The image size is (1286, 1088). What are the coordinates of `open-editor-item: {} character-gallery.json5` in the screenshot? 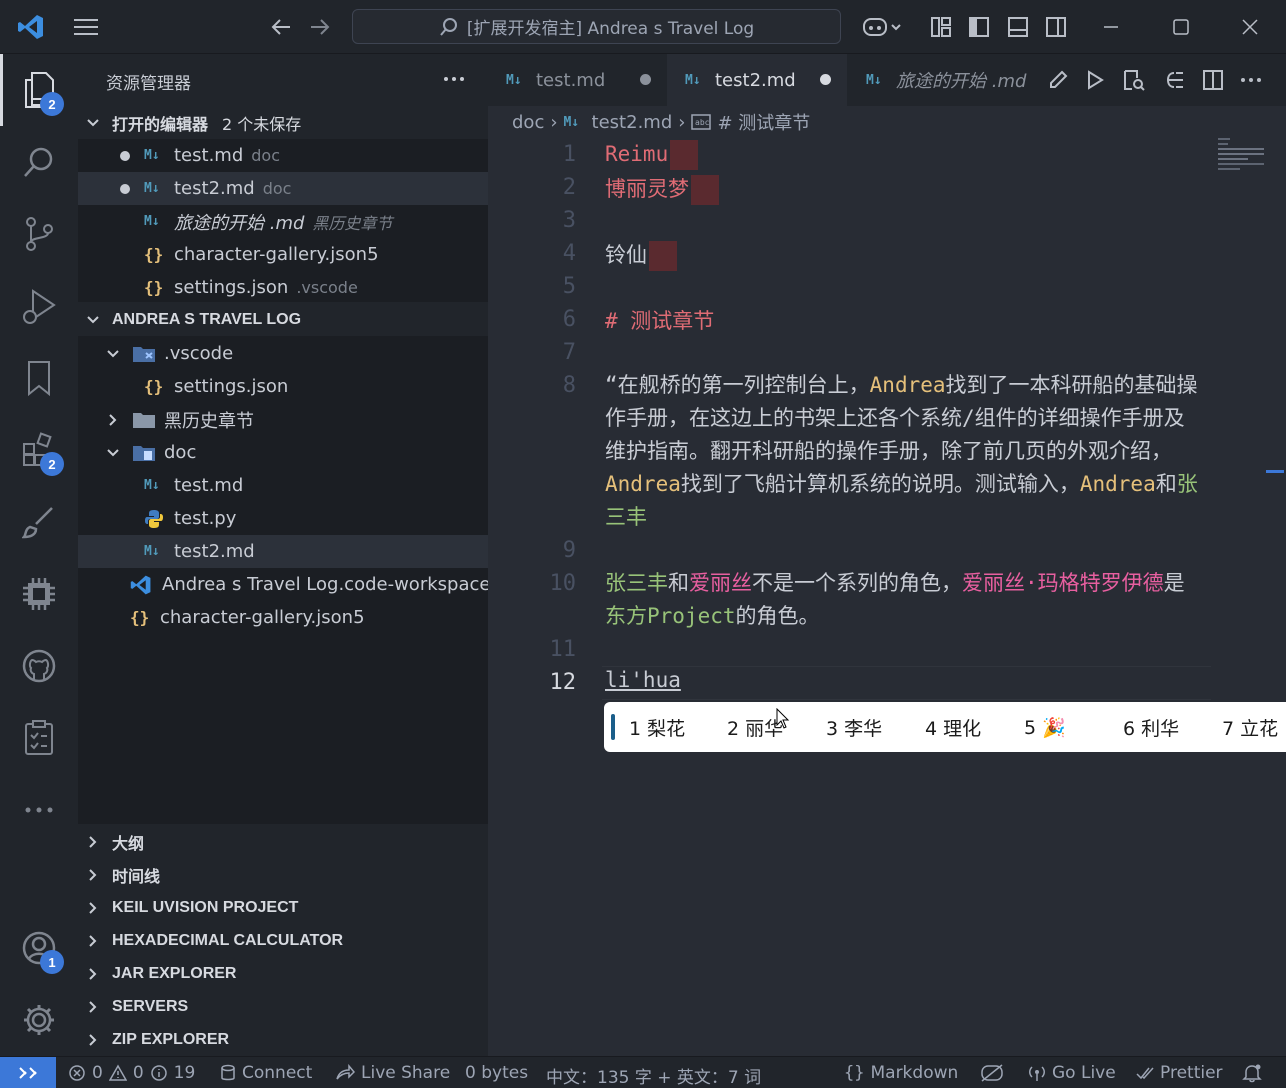 It's located at (283, 254).